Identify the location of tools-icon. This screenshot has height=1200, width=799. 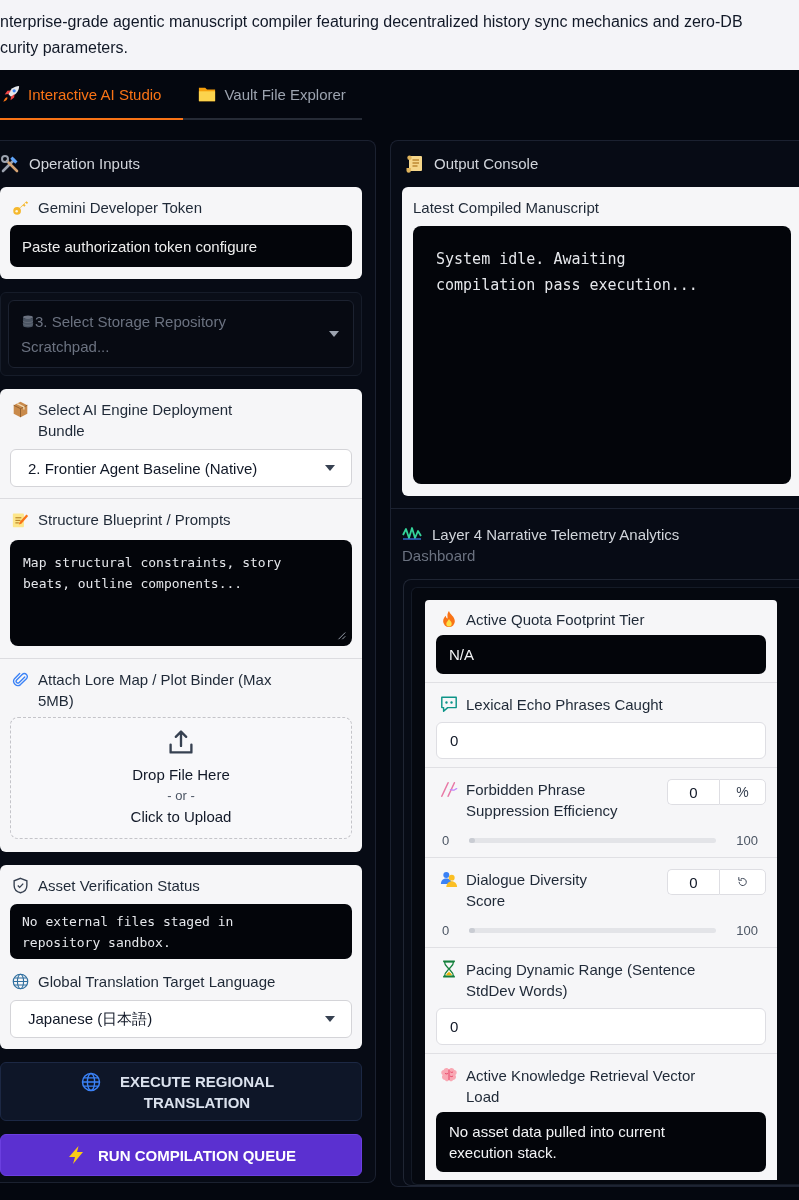
(10, 164).